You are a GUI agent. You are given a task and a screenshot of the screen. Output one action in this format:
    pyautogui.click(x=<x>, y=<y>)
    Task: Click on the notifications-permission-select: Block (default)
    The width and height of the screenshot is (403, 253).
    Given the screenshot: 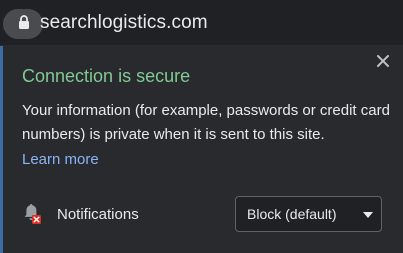 What is the action you would take?
    pyautogui.click(x=308, y=214)
    